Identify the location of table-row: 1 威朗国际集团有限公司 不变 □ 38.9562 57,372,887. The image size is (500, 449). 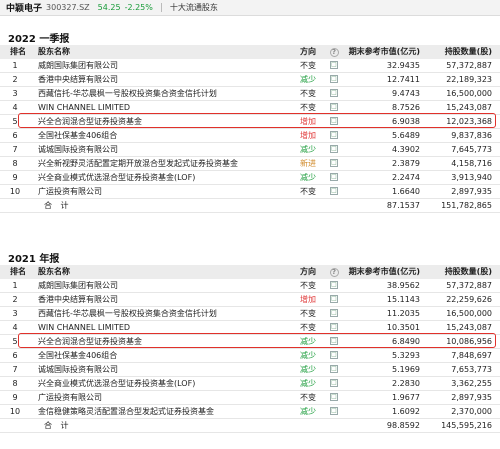
(250, 286).